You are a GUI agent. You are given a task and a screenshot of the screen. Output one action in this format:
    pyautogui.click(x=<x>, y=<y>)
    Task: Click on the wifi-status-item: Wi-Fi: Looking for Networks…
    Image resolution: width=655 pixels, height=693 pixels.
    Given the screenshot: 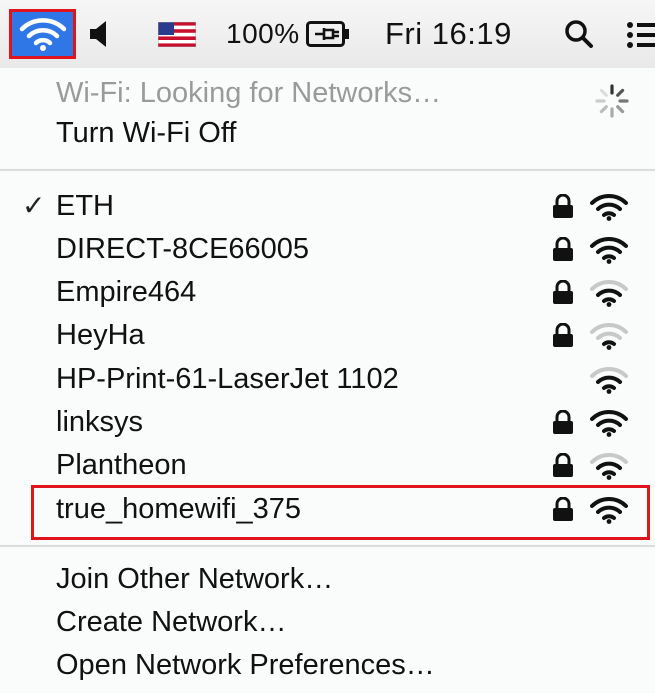 What is the action you would take?
    pyautogui.click(x=327, y=95)
    